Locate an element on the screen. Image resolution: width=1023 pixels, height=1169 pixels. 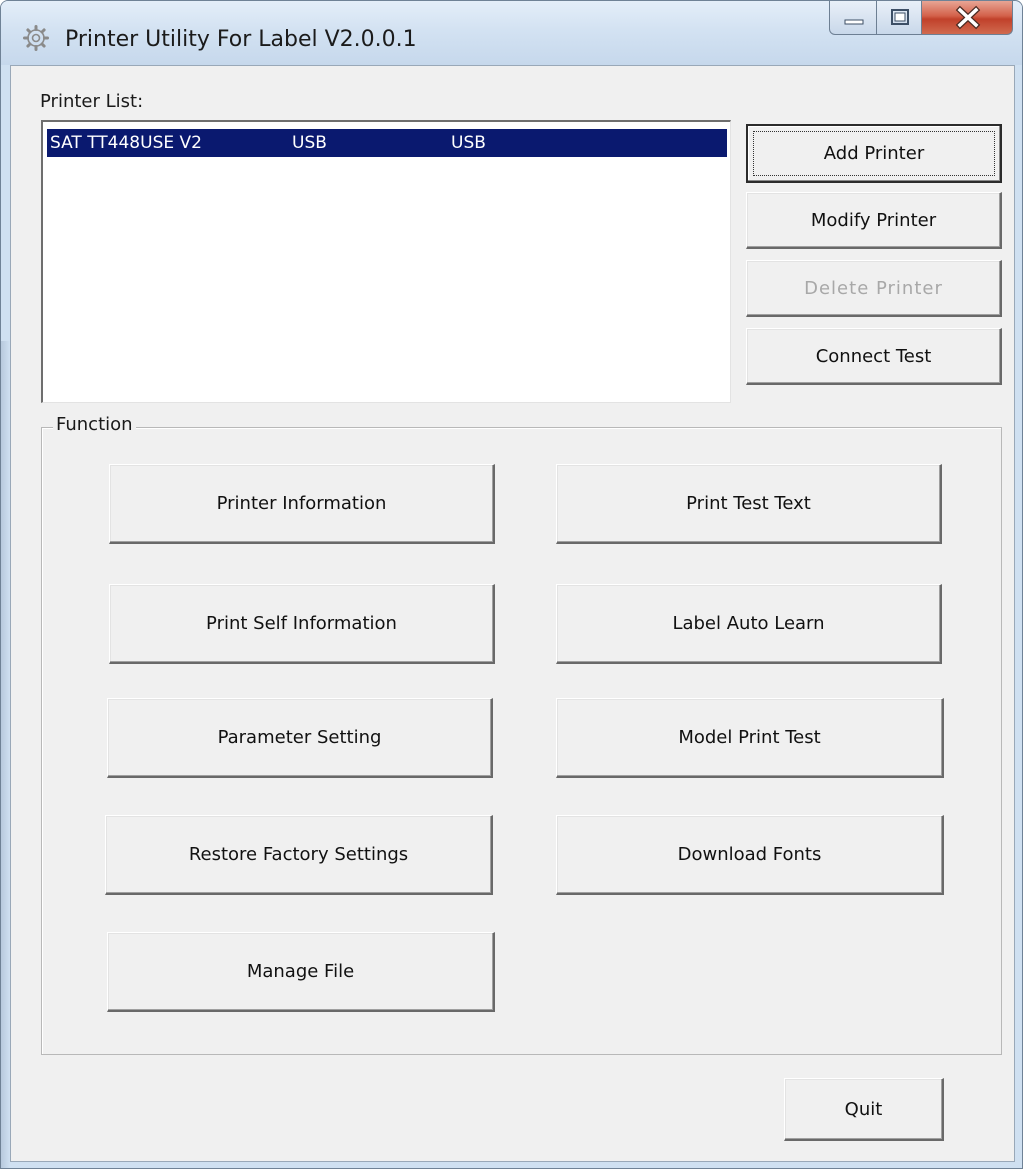
maximize-button is located at coordinates (899, 18).